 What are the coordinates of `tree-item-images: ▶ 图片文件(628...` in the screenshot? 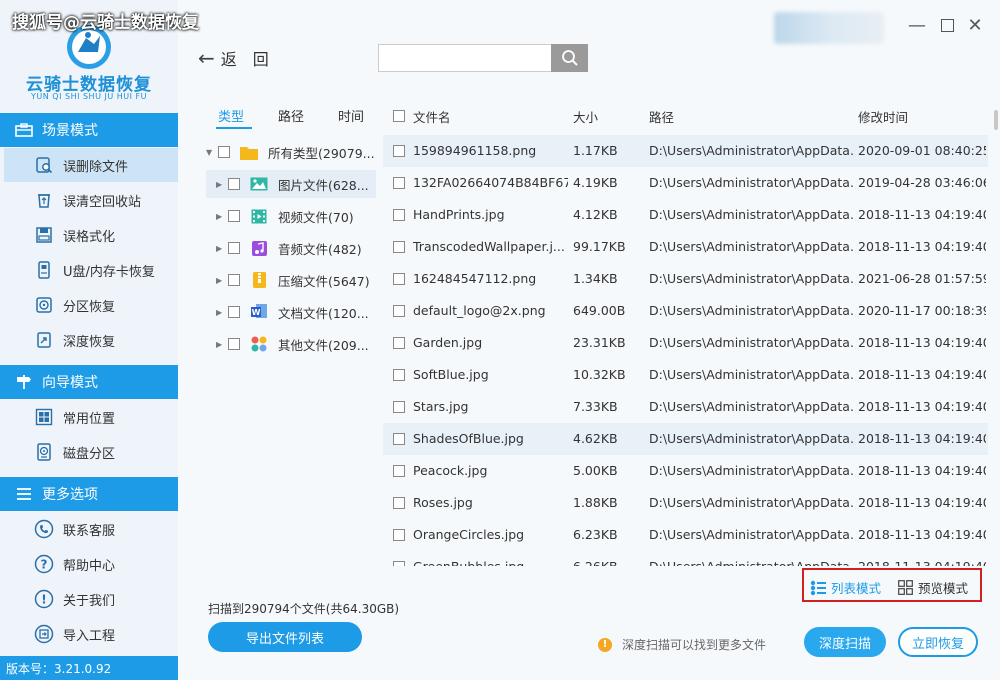 It's located at (291, 184).